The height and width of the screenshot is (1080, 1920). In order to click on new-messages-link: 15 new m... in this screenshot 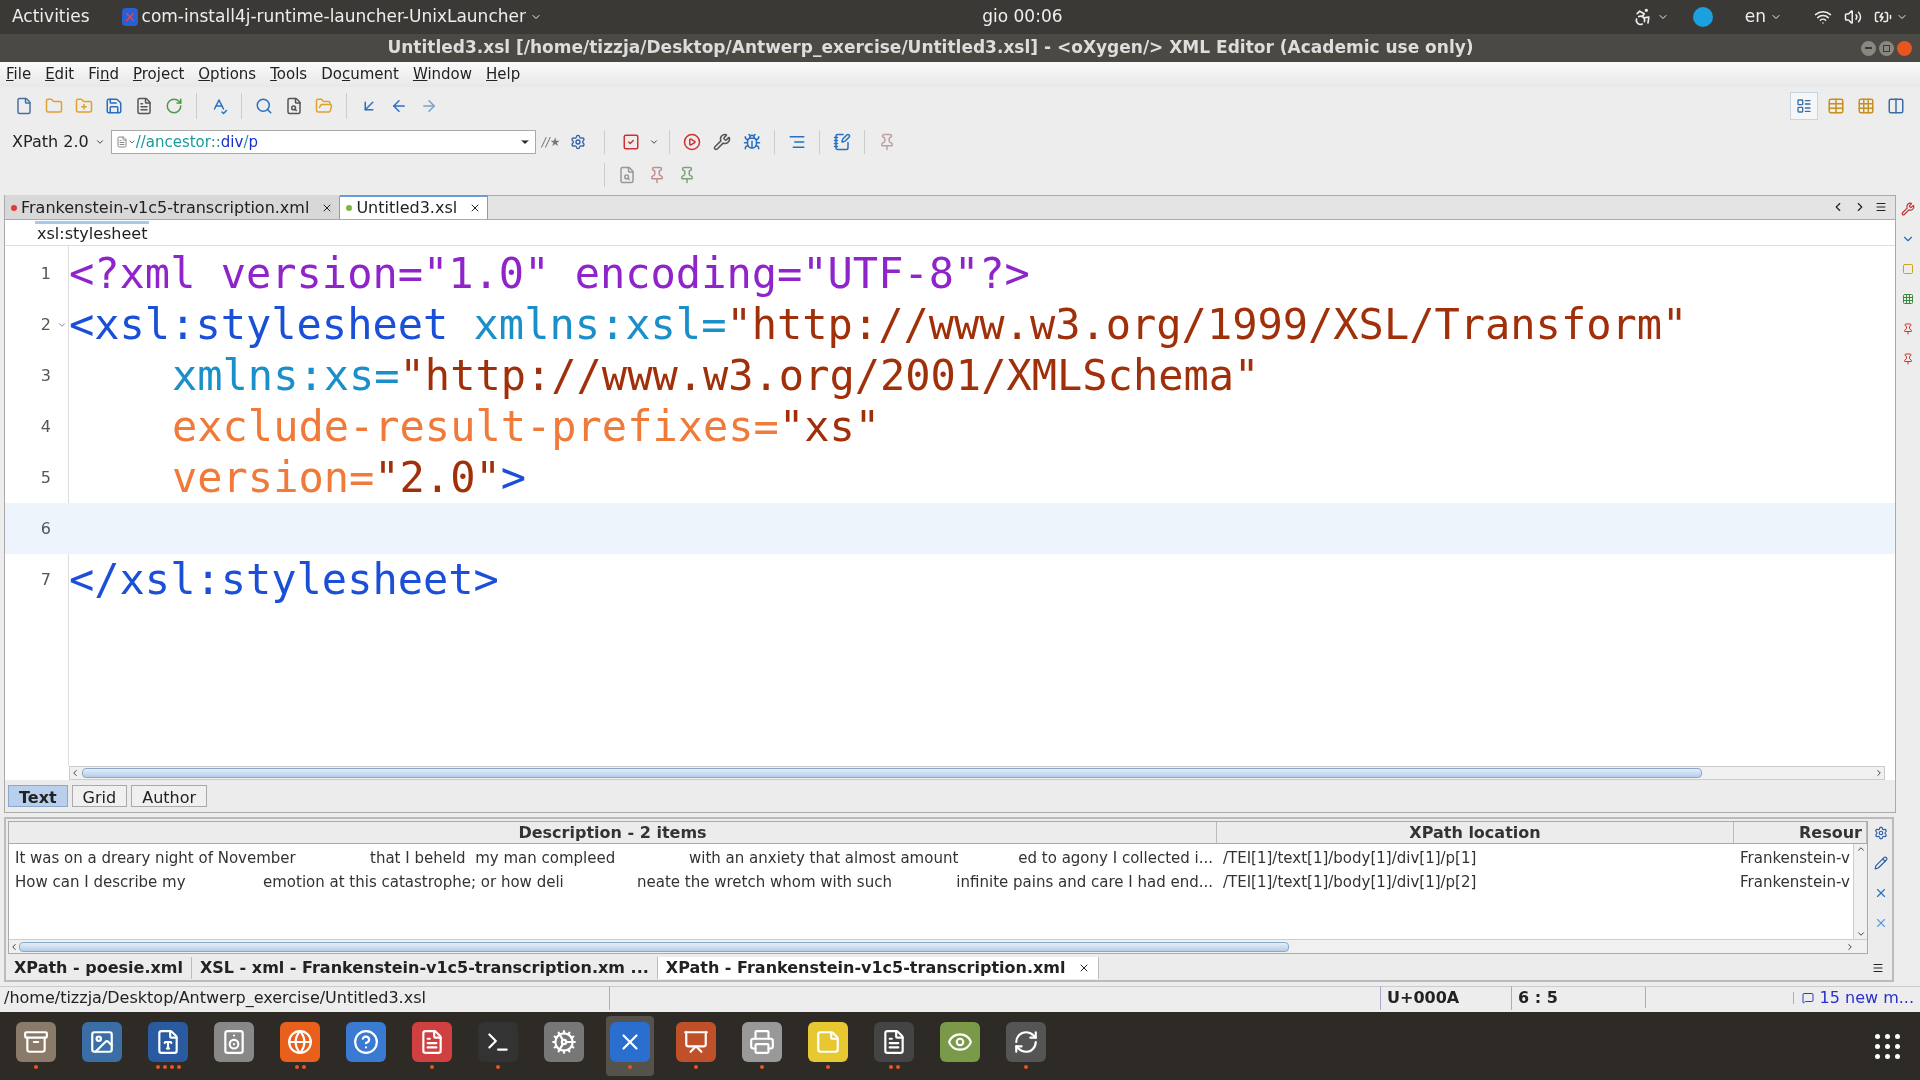, I will do `click(1866, 997)`.